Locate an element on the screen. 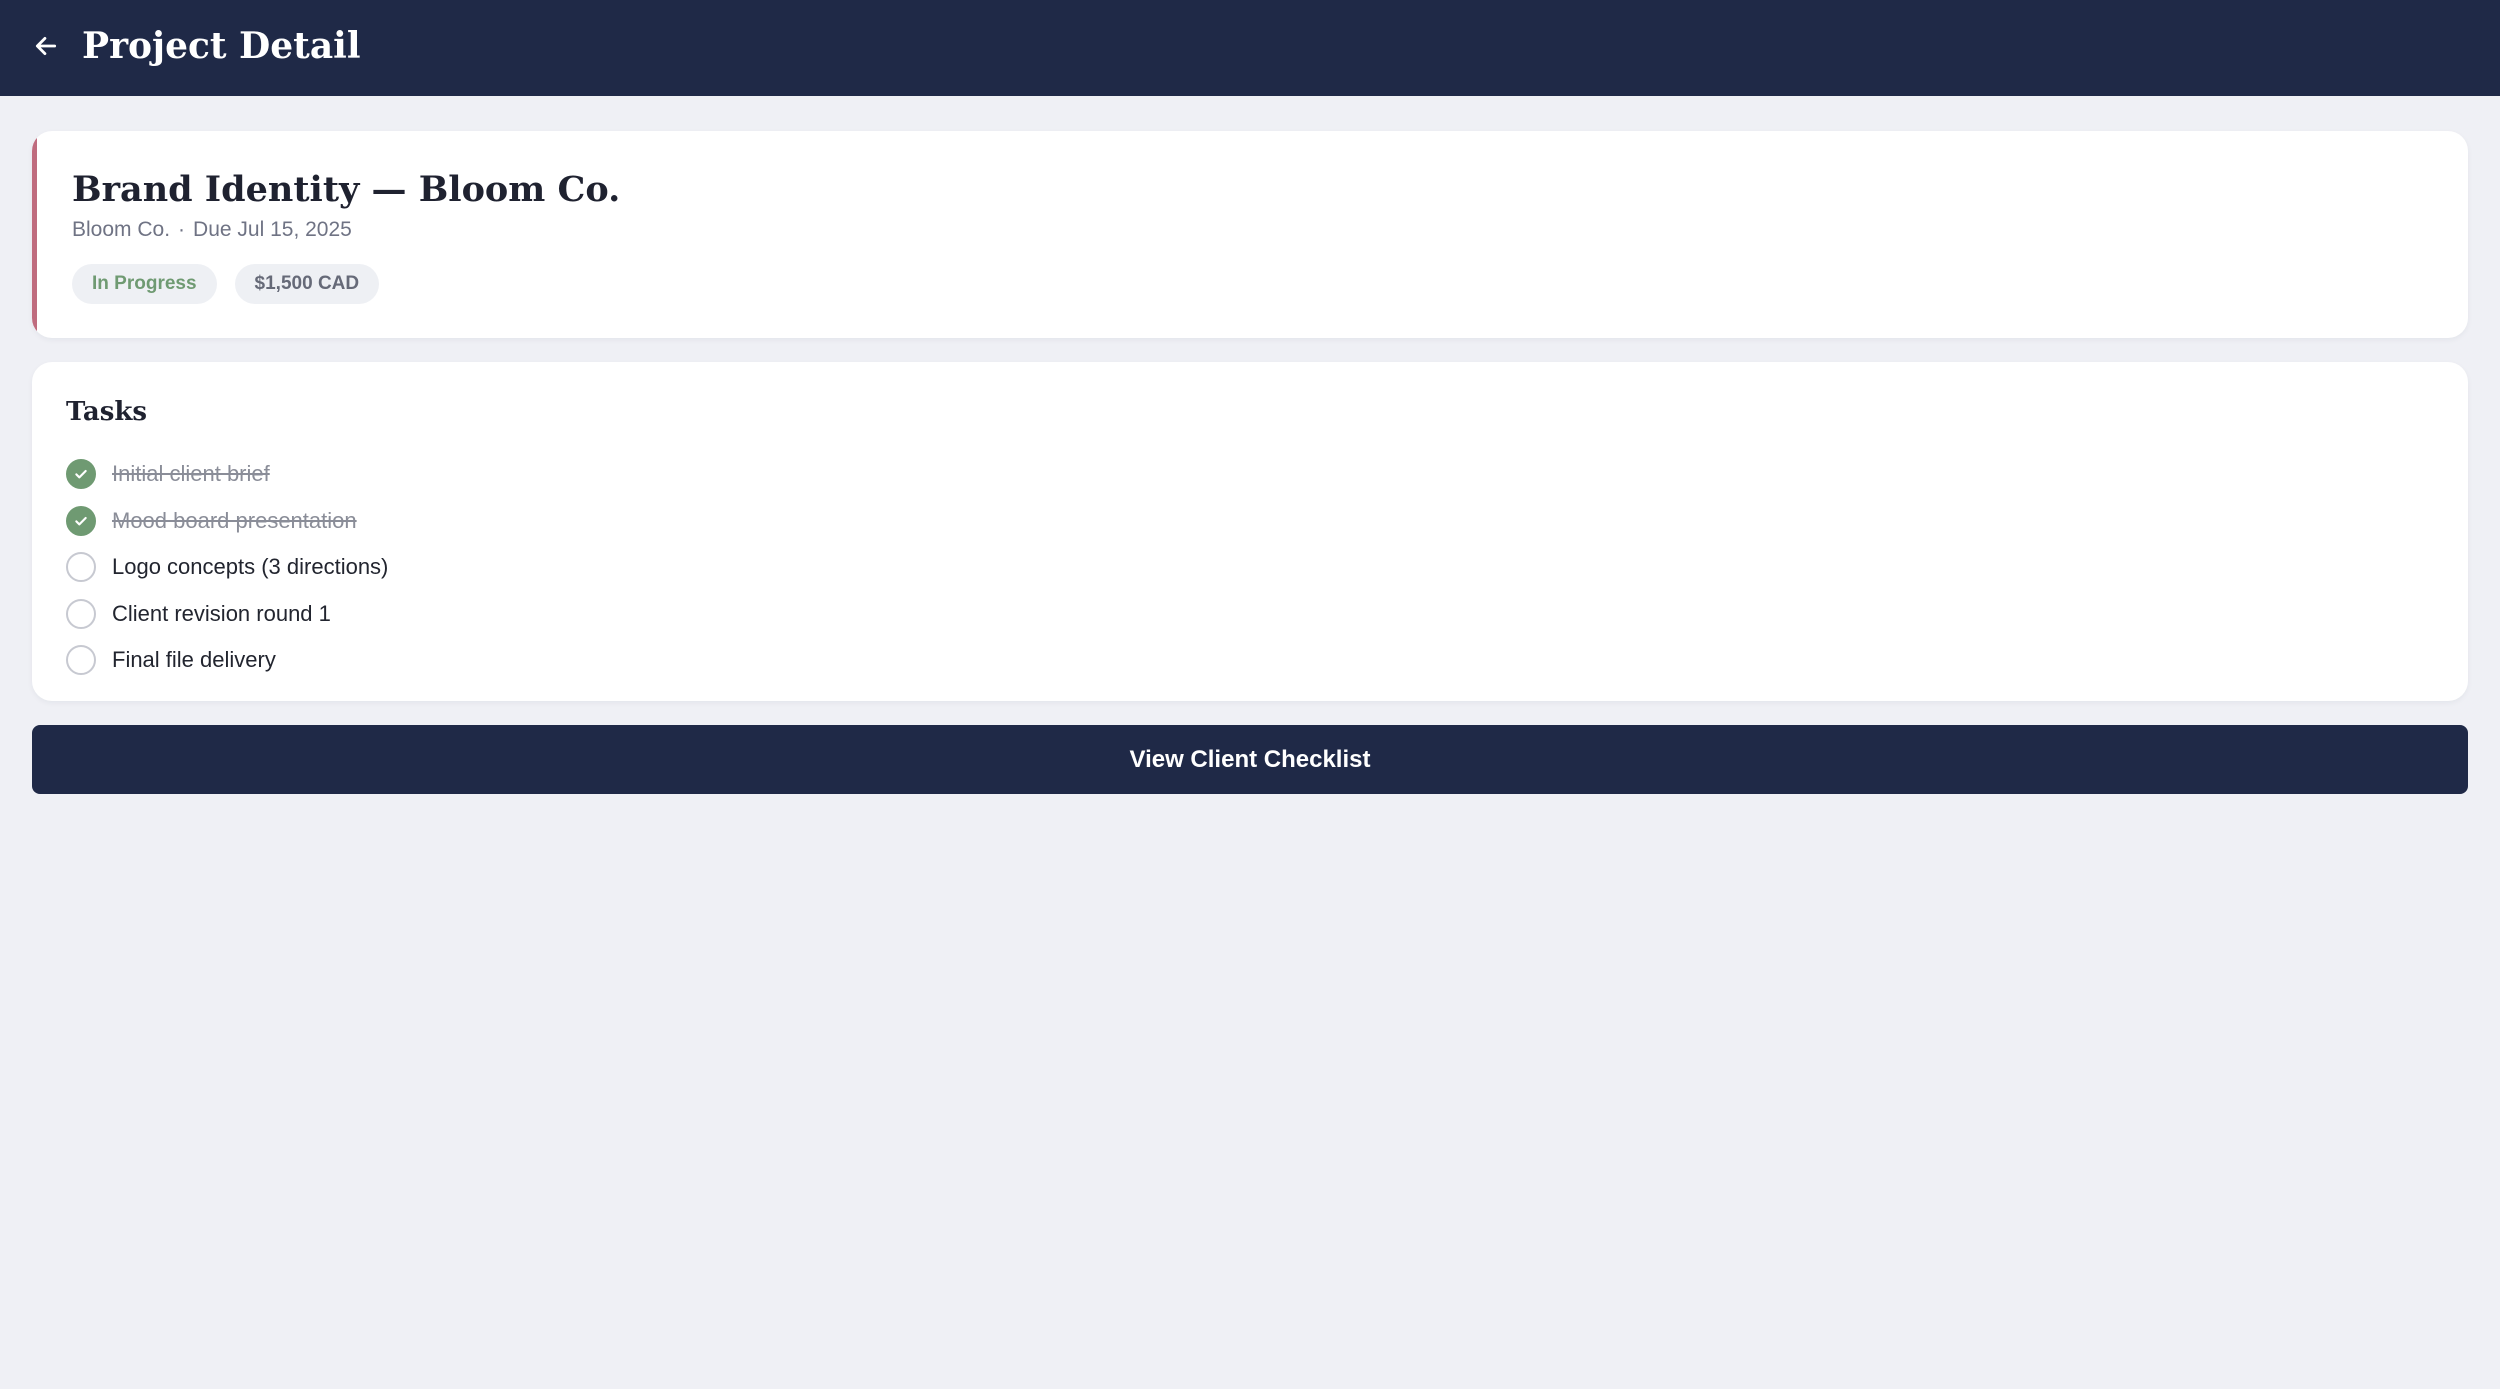 This screenshot has width=2500, height=1389. project-meta: Bloom Co. · Due Jul 15, 2025 is located at coordinates (212, 230).